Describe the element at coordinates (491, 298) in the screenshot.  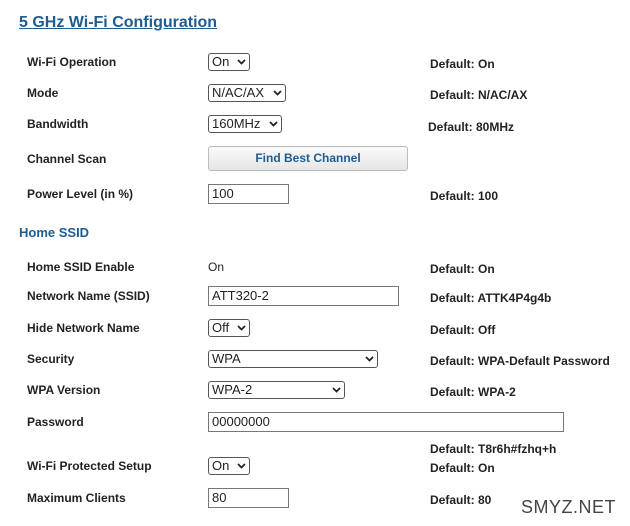
I see `network-name-default: Default: ATTK4P4g4b` at that location.